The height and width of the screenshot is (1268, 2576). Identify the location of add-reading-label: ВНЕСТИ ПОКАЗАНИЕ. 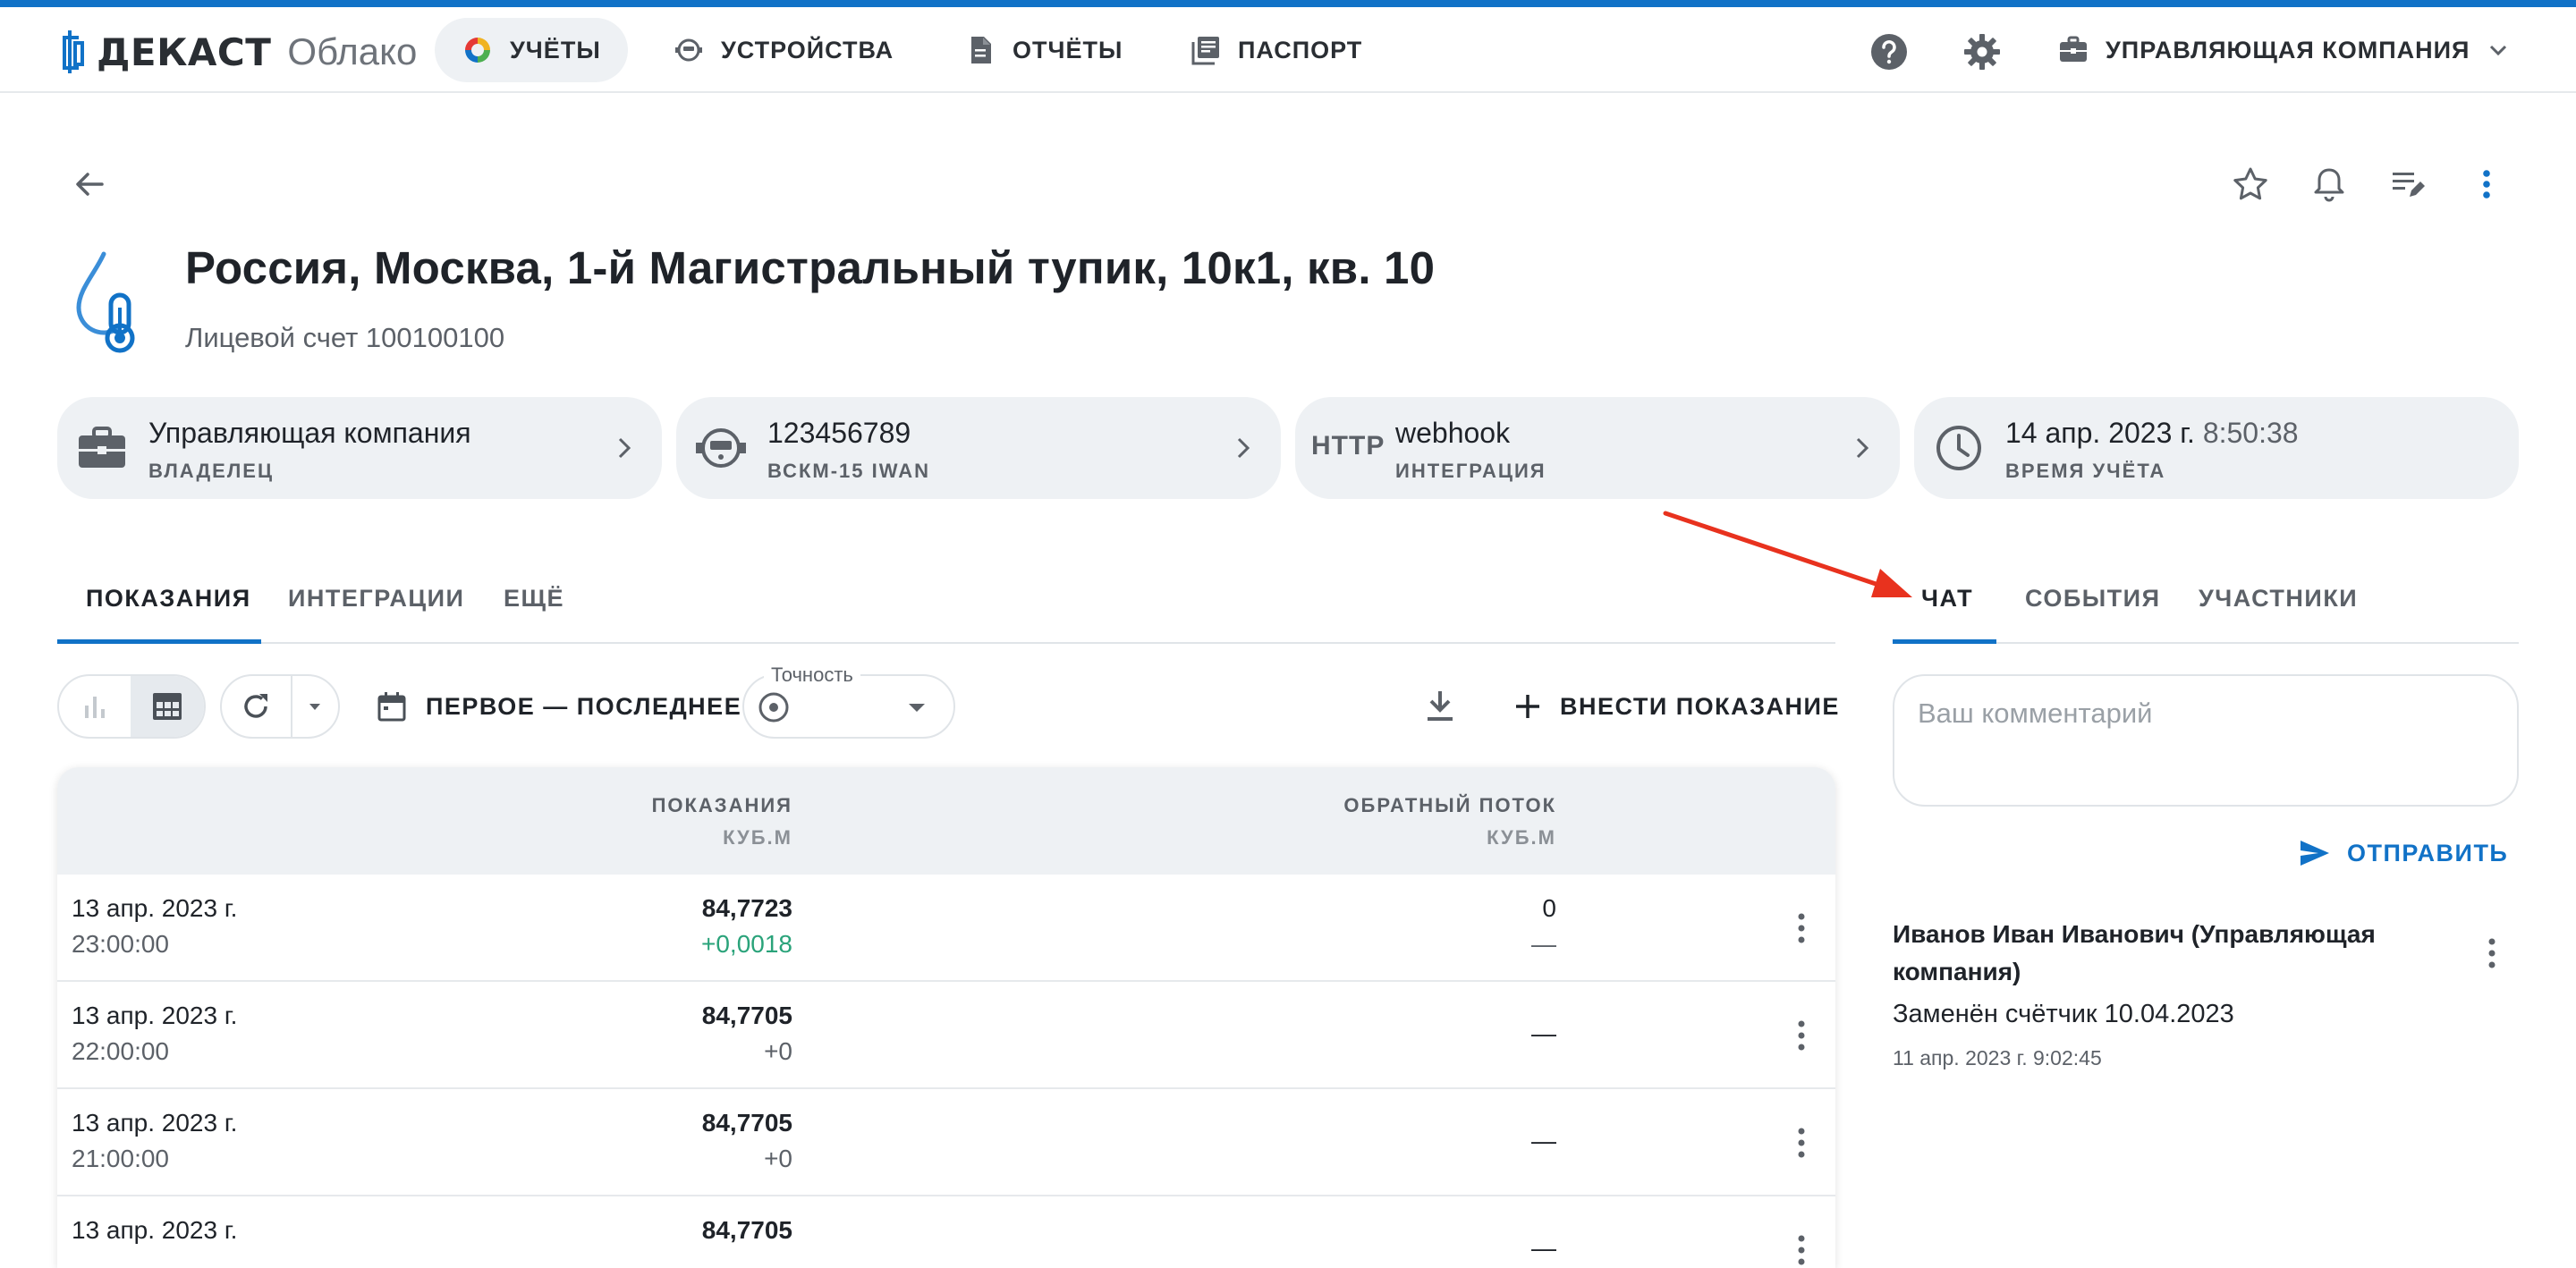
(1700, 706).